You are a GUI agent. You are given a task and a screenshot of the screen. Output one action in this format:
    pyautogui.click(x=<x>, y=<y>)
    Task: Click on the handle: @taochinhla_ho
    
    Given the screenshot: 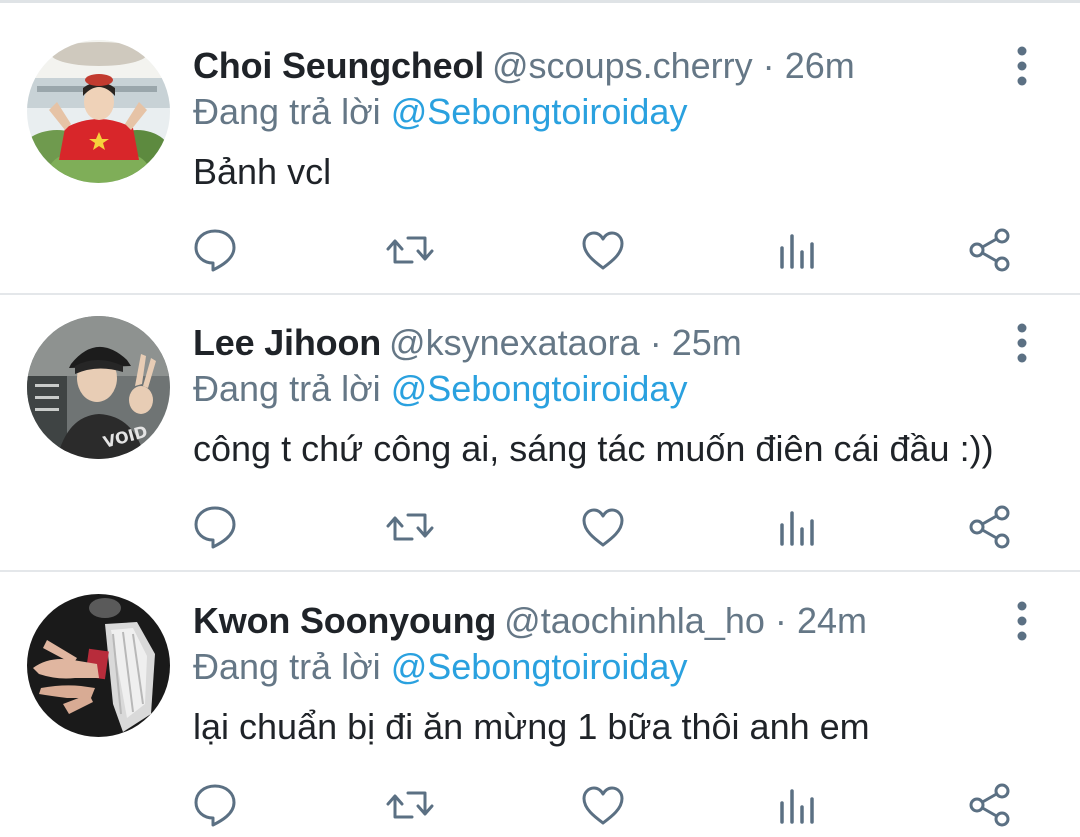 What is the action you would take?
    pyautogui.click(x=634, y=620)
    